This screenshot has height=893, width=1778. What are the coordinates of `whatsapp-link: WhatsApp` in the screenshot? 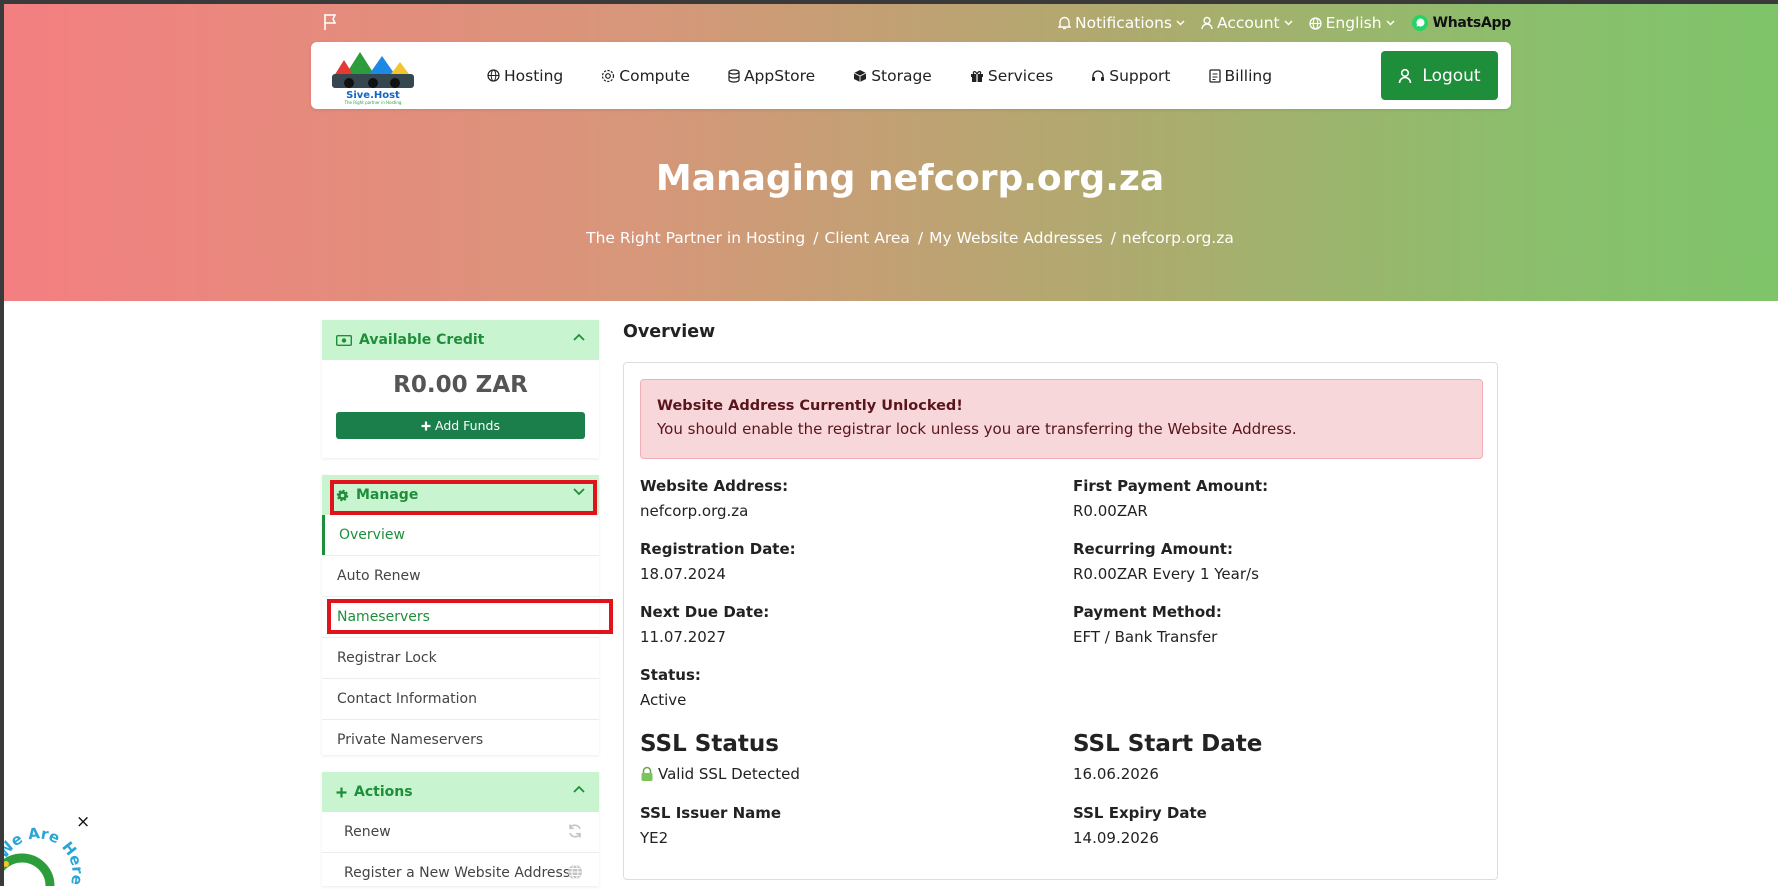 It's located at (1461, 23).